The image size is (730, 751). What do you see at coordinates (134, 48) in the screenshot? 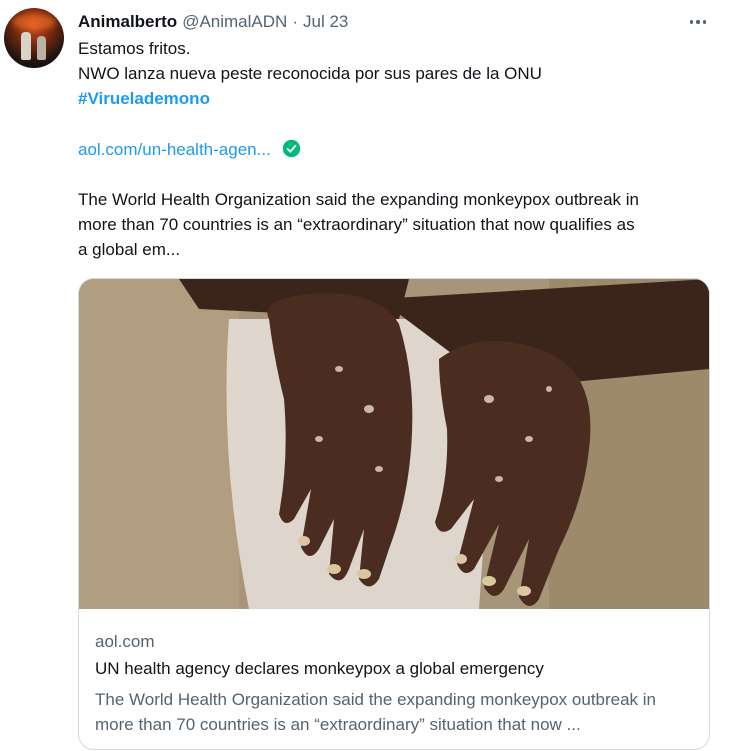
I see `tweet-text-line: Estamos fritos.` at bounding box center [134, 48].